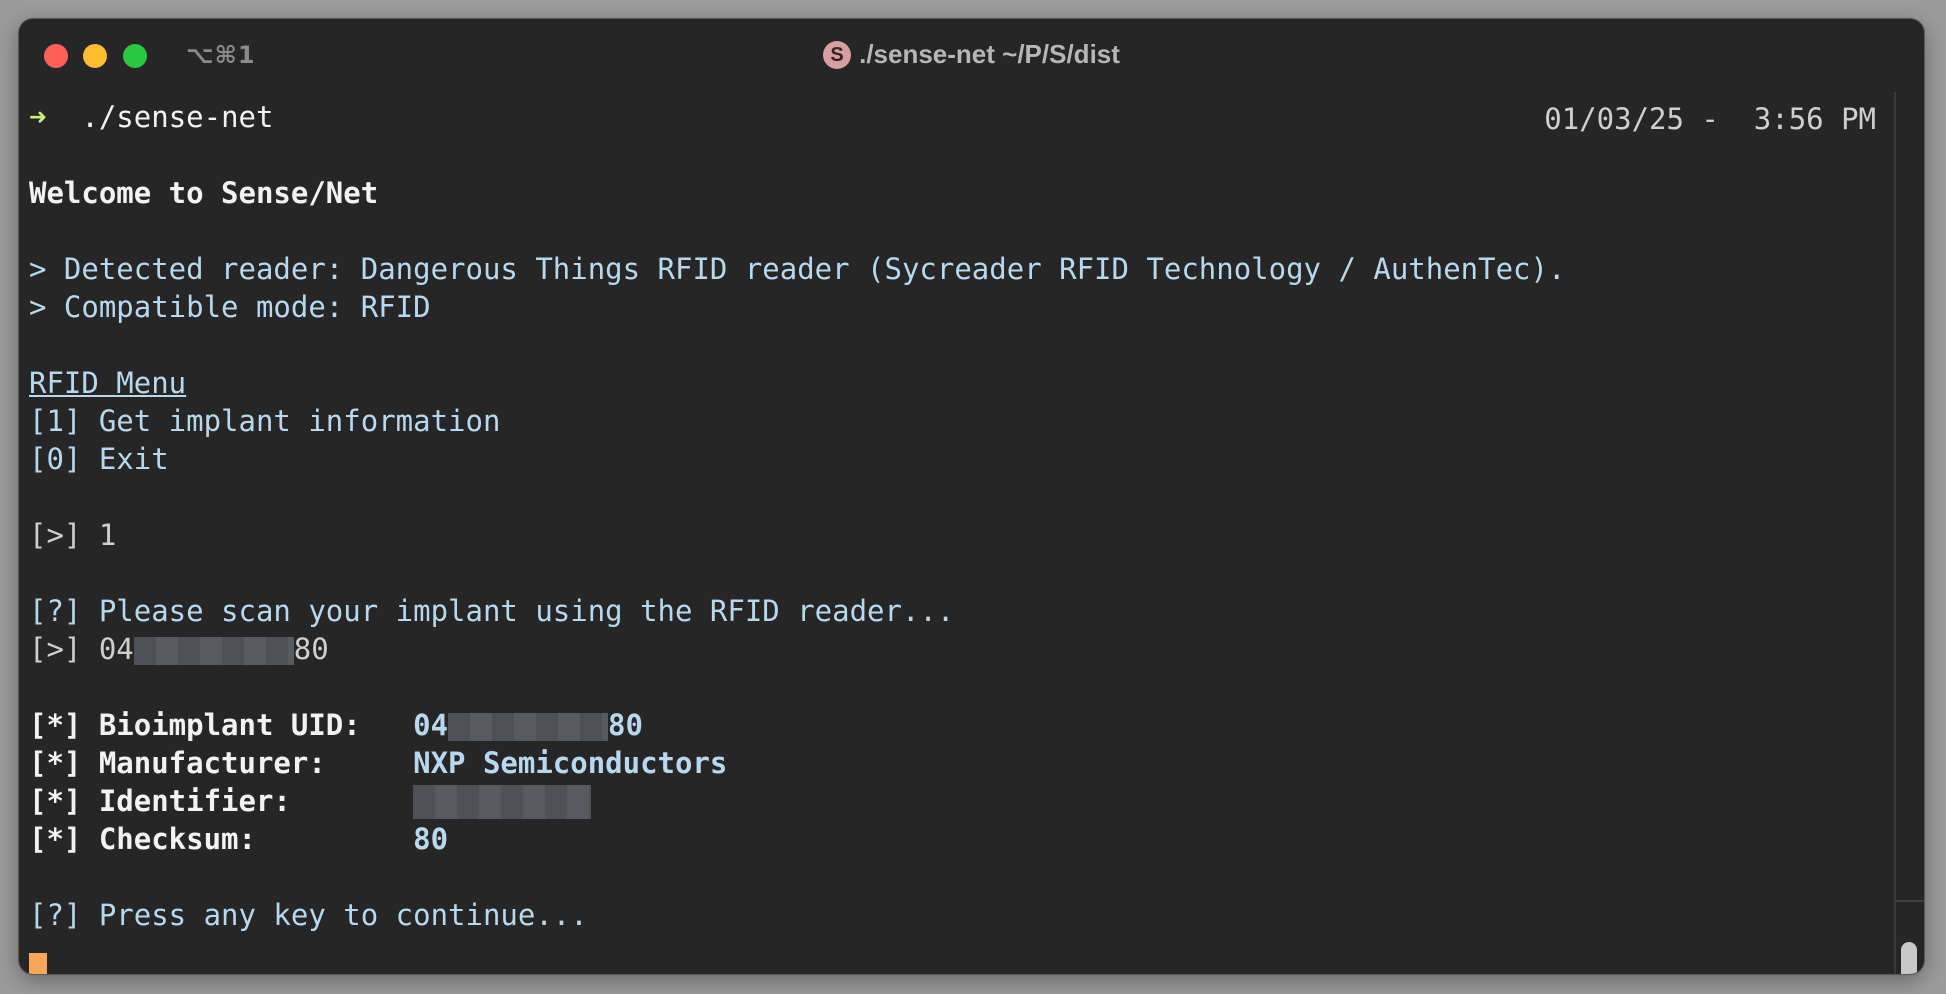 The width and height of the screenshot is (1946, 994). I want to click on text-cursor, so click(38, 963).